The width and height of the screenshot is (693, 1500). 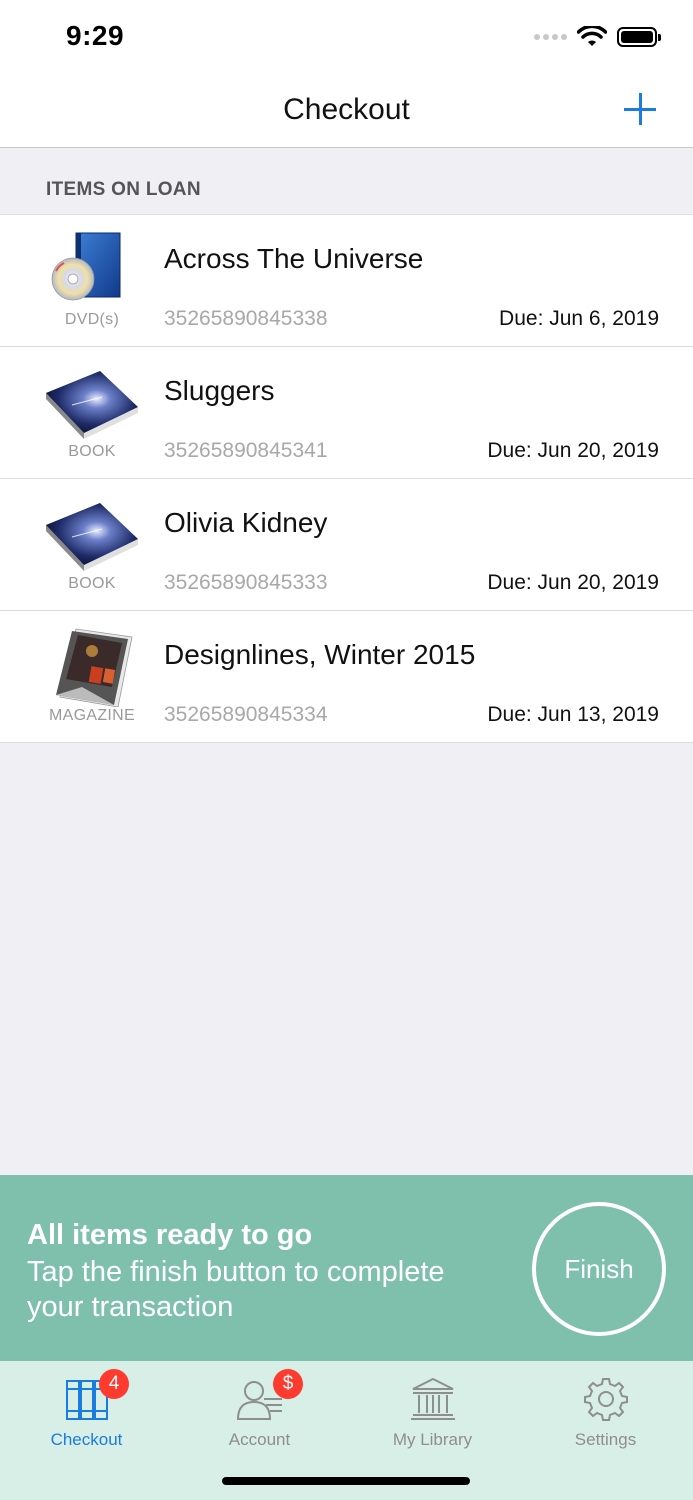 I want to click on item-title: Across The Universe, so click(x=294, y=258).